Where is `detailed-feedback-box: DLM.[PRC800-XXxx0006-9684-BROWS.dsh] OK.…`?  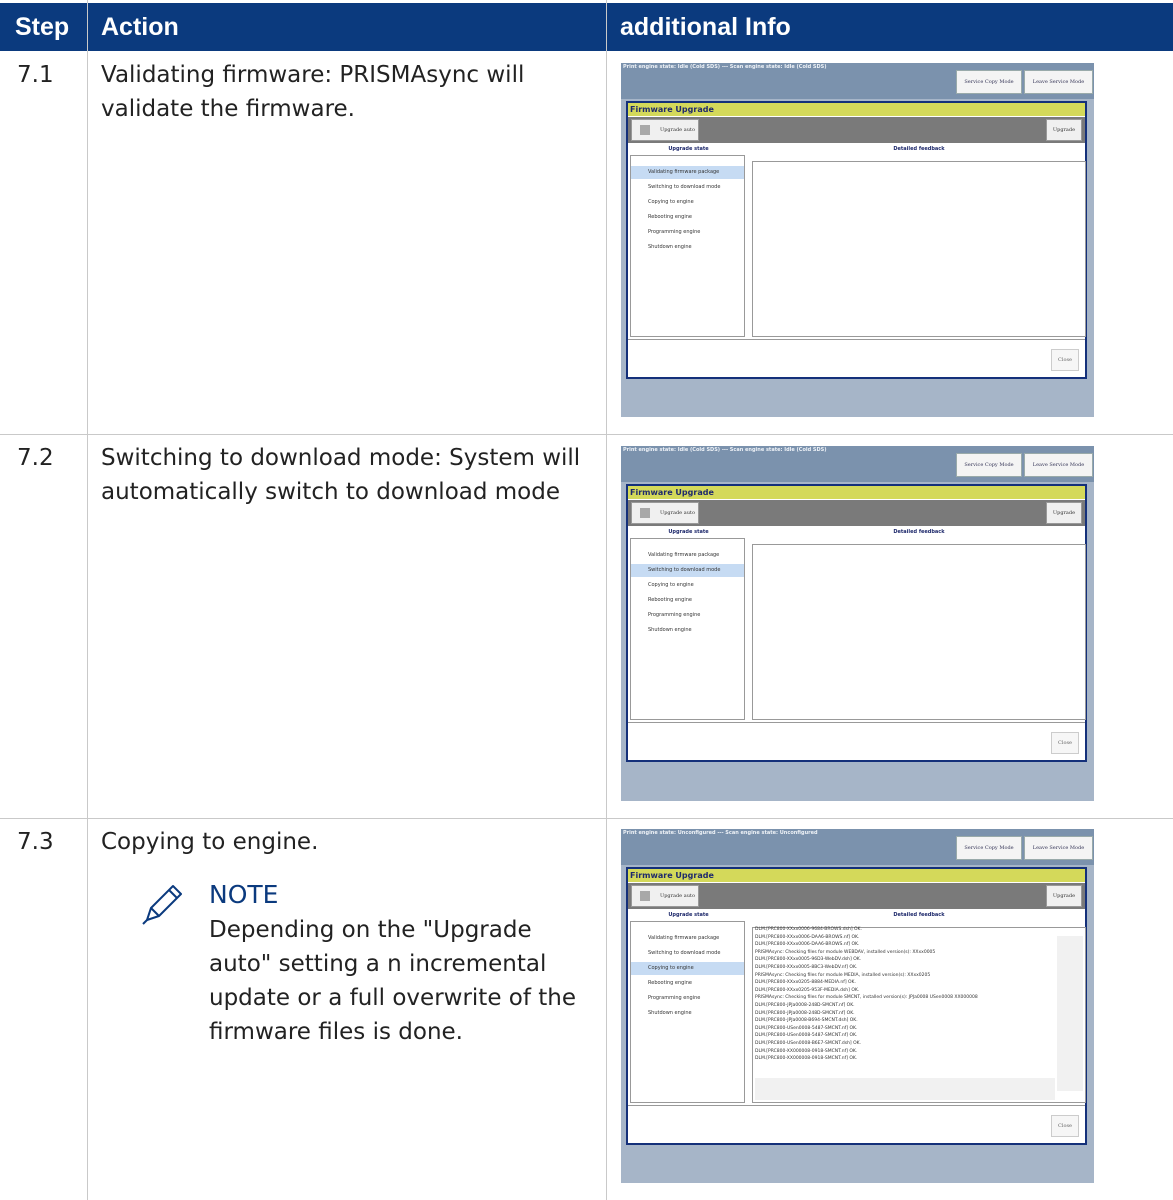
detailed-feedback-box: DLM.[PRC800-XXxx0006-9684-BROWS.dsh] OK.… is located at coordinates (919, 1015).